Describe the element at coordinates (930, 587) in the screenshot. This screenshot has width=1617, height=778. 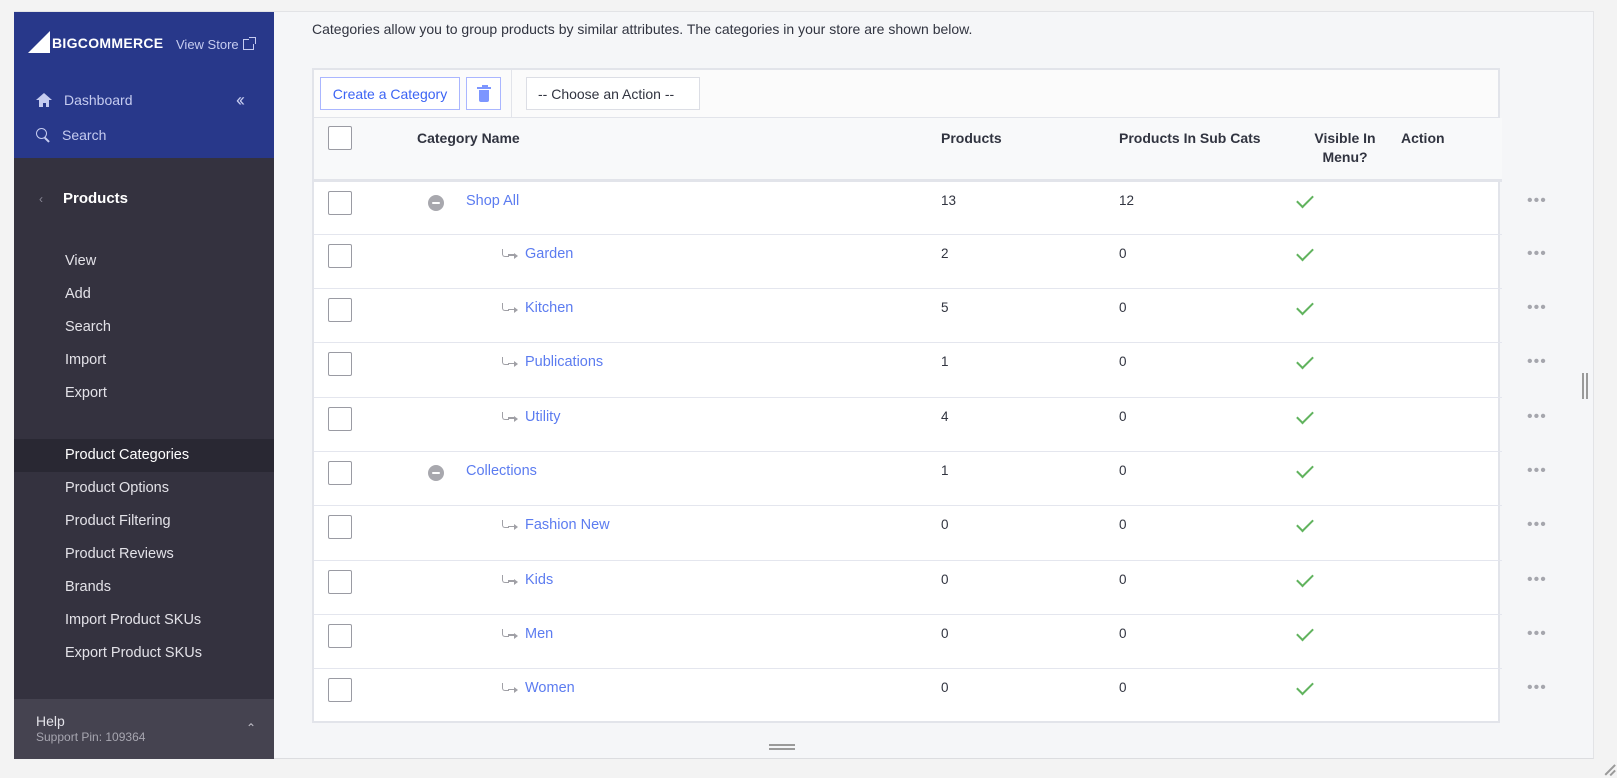
I see `table-row: Kids 0 0 •••` at that location.